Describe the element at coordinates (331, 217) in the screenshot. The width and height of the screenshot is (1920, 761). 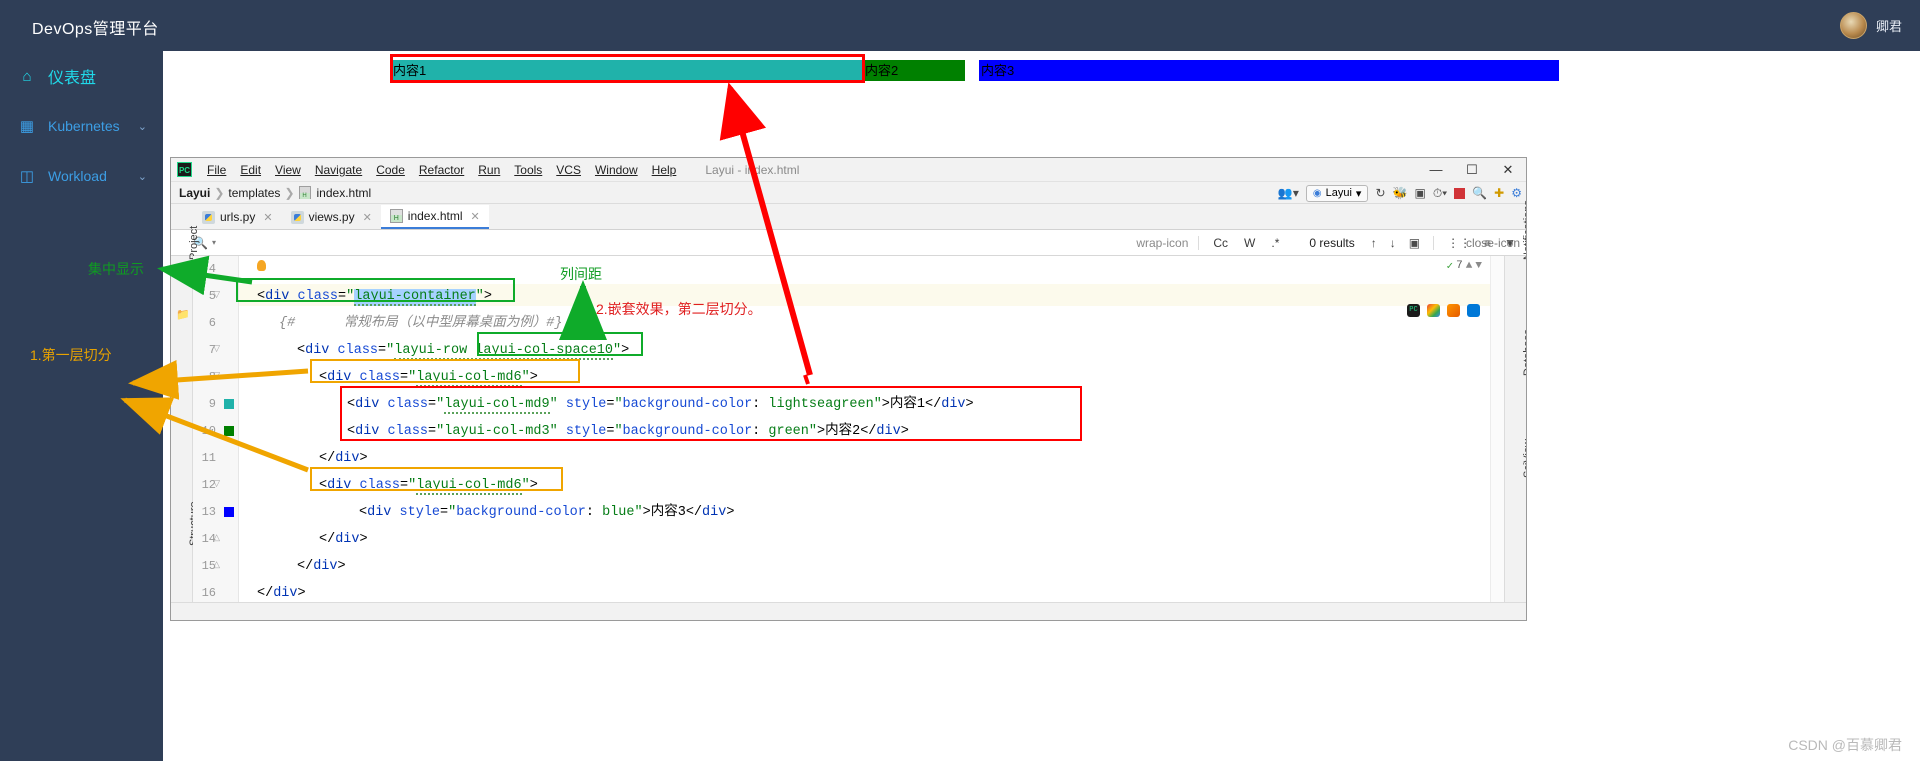
I see `tab-views-py: views.py ✕` at that location.